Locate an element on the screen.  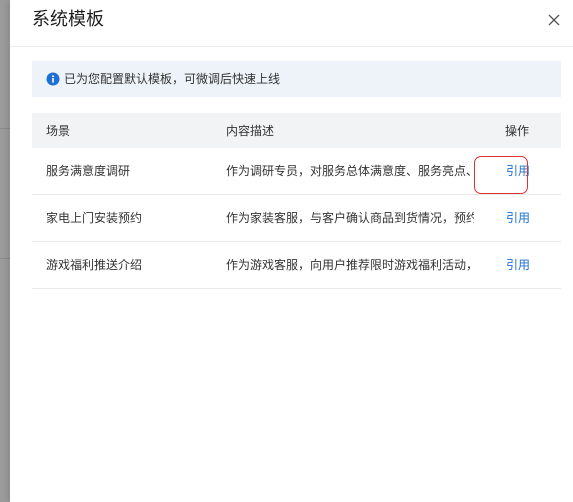
info-notice: 已为您配置默认模板，可微调后快速上线 is located at coordinates (296, 79).